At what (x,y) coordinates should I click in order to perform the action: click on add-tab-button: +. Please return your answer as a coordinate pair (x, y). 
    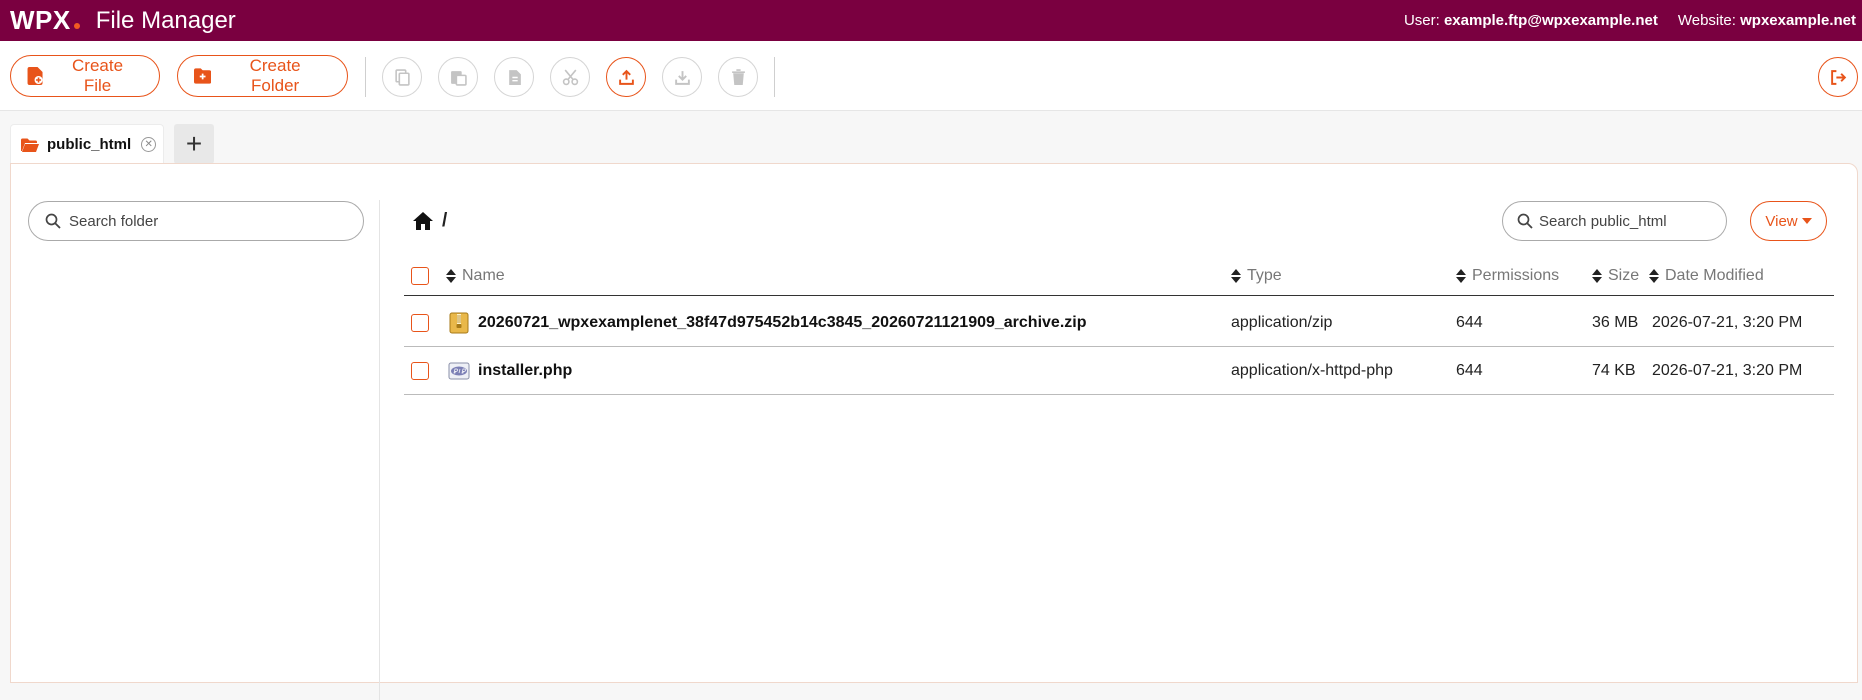
    Looking at the image, I should click on (194, 144).